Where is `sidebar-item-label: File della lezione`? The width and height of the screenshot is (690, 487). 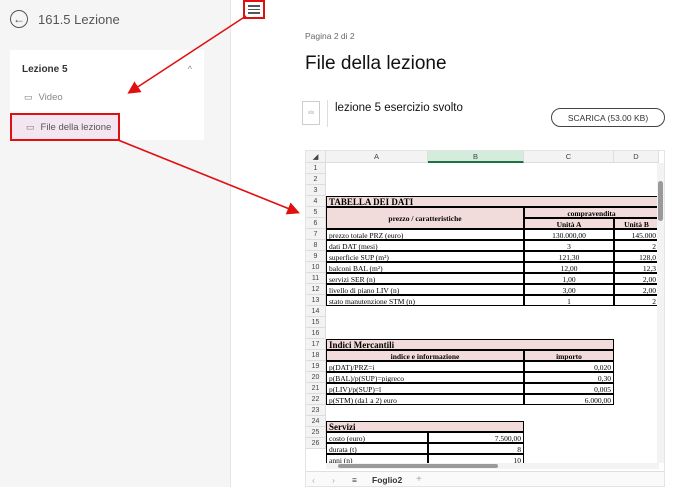 sidebar-item-label: File della lezione is located at coordinates (76, 127).